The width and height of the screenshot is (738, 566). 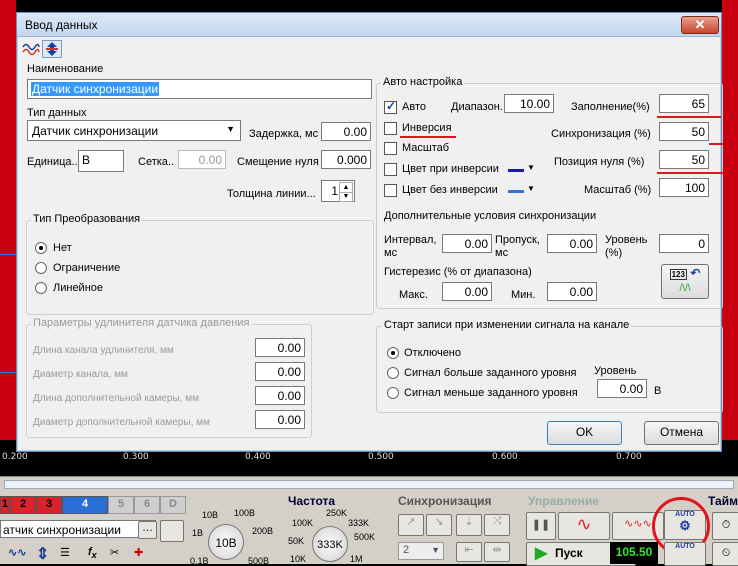 I want to click on record-above-radio, so click(x=393, y=373).